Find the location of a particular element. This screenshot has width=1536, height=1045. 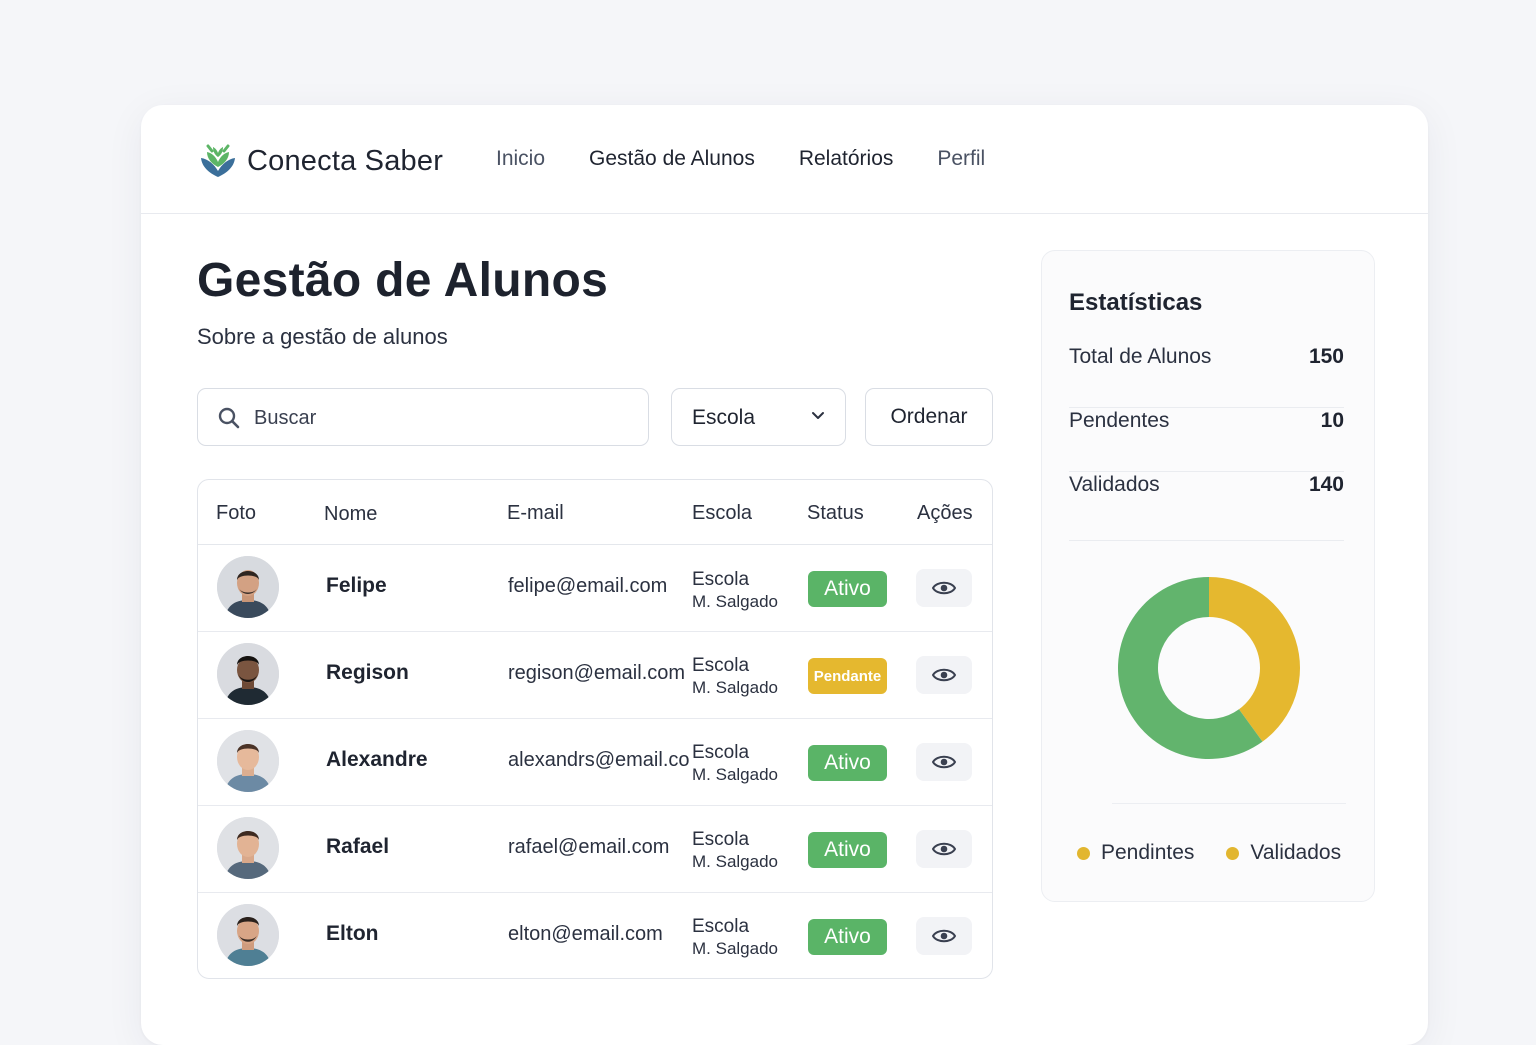

nav-item-relatorios: Relatórios is located at coordinates (846, 159).